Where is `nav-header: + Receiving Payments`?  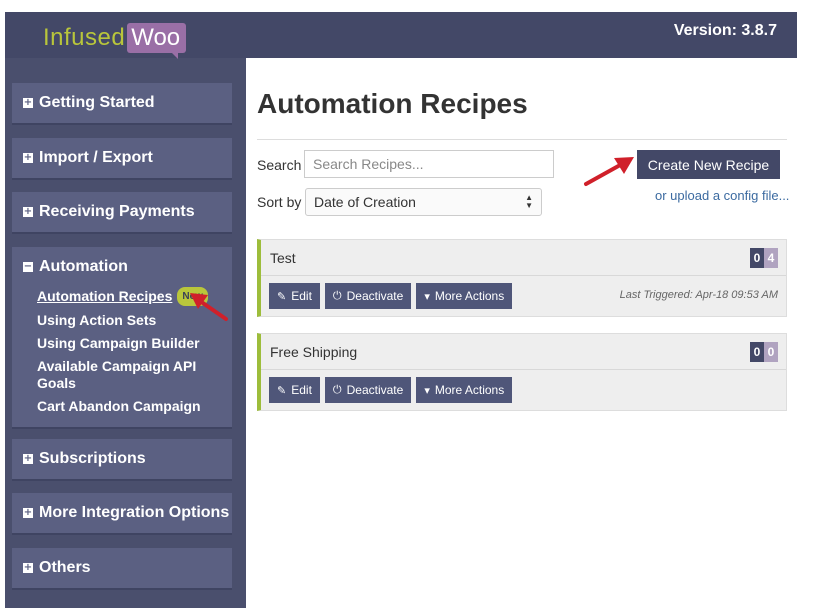
nav-header: + Receiving Payments is located at coordinates (122, 212).